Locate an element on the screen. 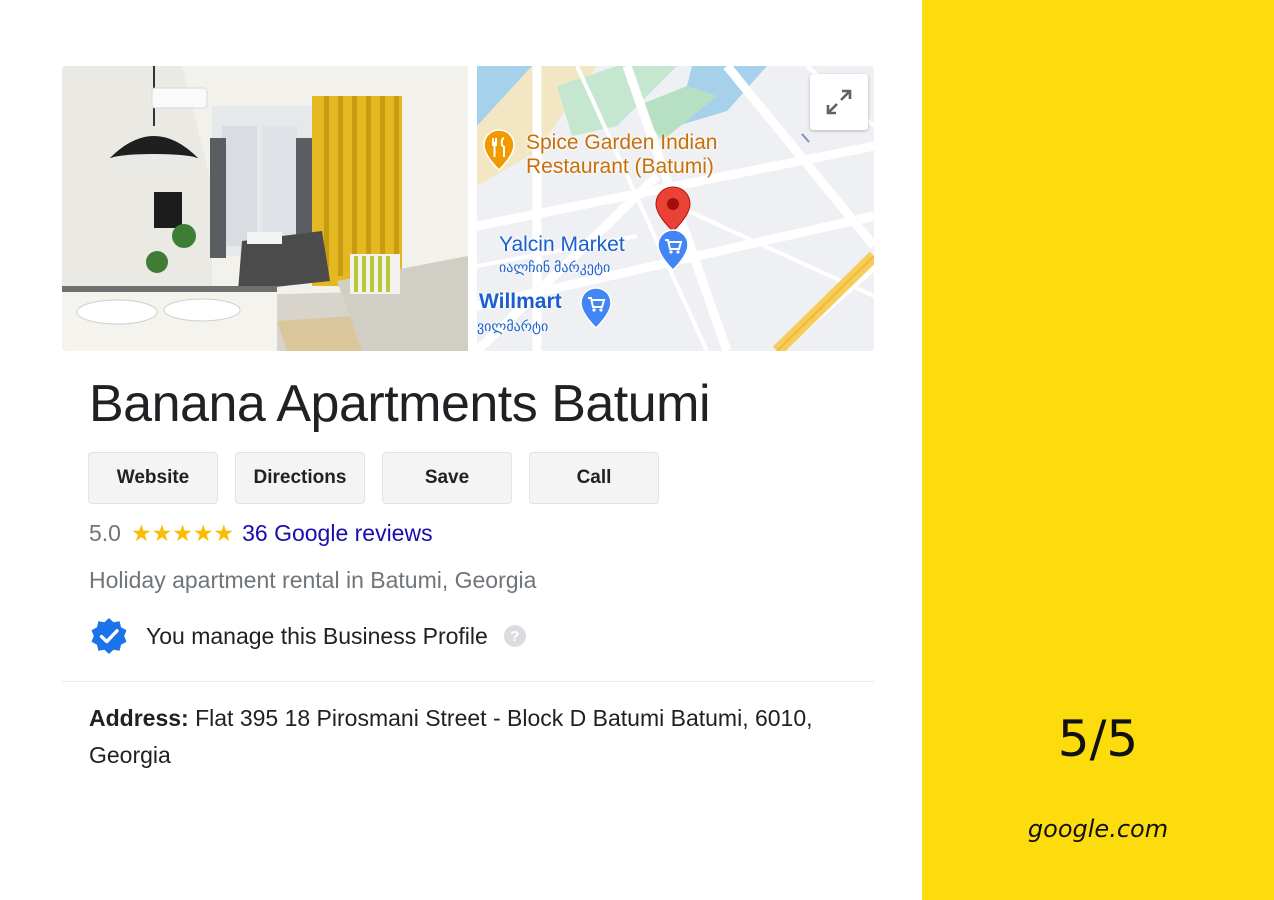  restaurant-pin-icon is located at coordinates (499, 150).